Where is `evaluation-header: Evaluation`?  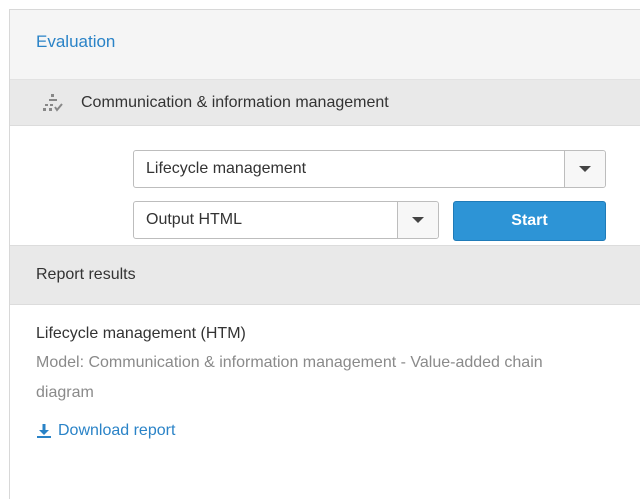 evaluation-header: Evaluation is located at coordinates (325, 45).